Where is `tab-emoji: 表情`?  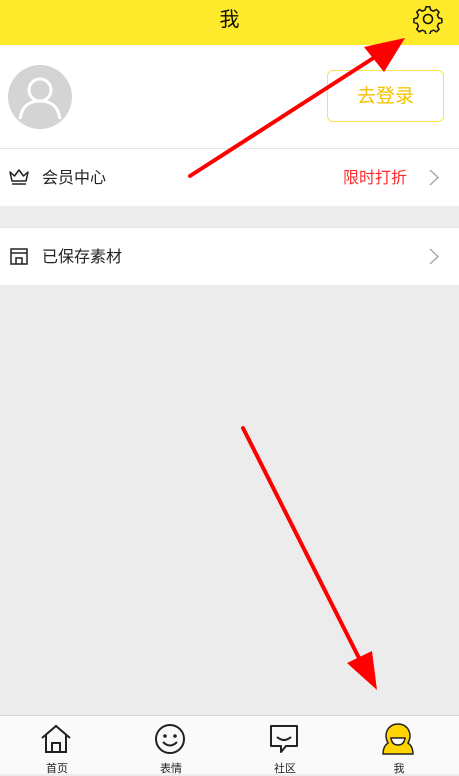
tab-emoji: 表情 is located at coordinates (171, 745).